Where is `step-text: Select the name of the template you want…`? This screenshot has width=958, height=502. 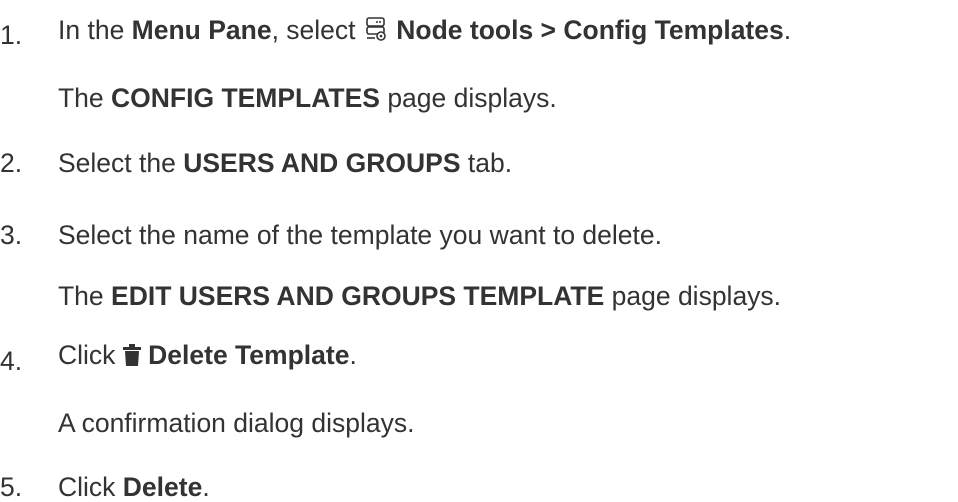 step-text: Select the name of the template you want… is located at coordinates (360, 235).